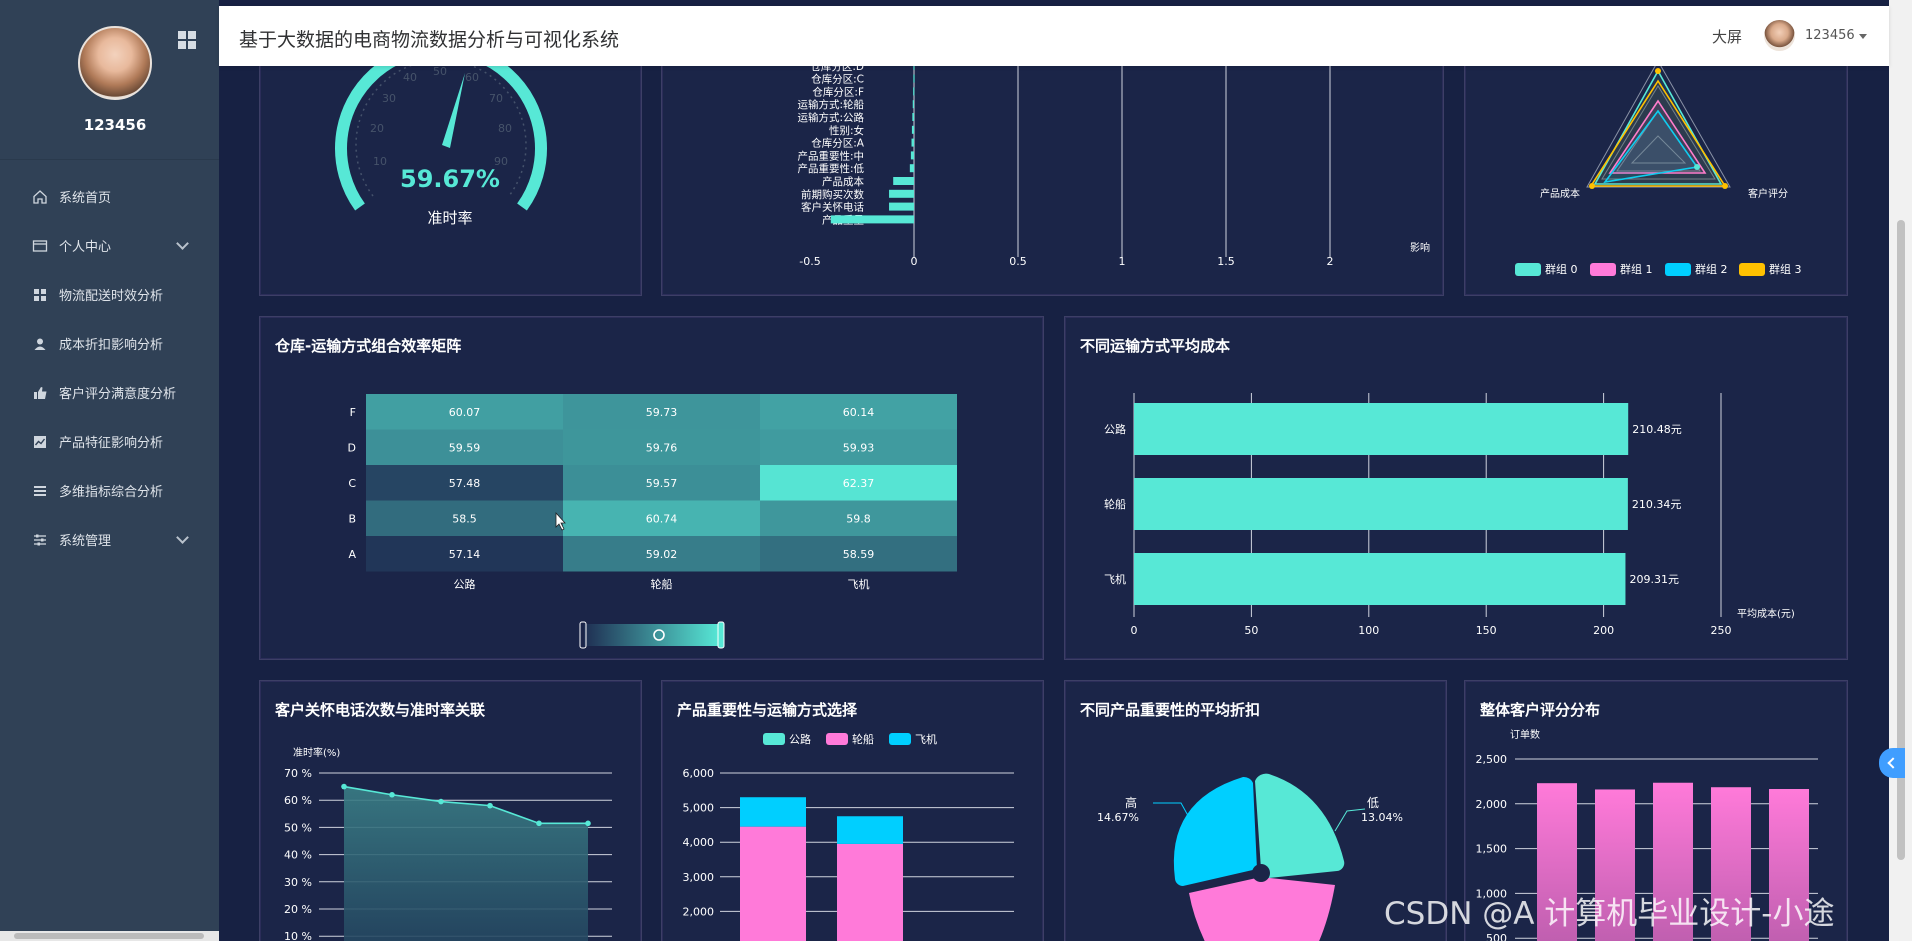 Image resolution: width=1912 pixels, height=941 pixels. What do you see at coordinates (187, 40) in the screenshot?
I see `grid-icon` at bounding box center [187, 40].